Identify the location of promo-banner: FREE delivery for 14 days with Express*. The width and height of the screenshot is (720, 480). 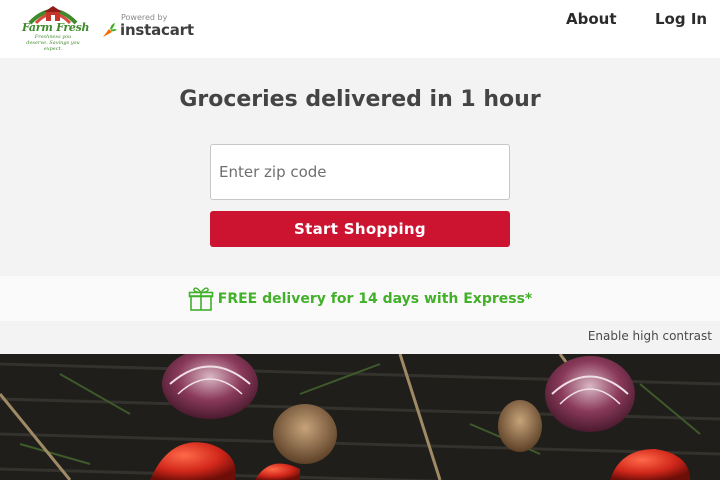
(360, 298).